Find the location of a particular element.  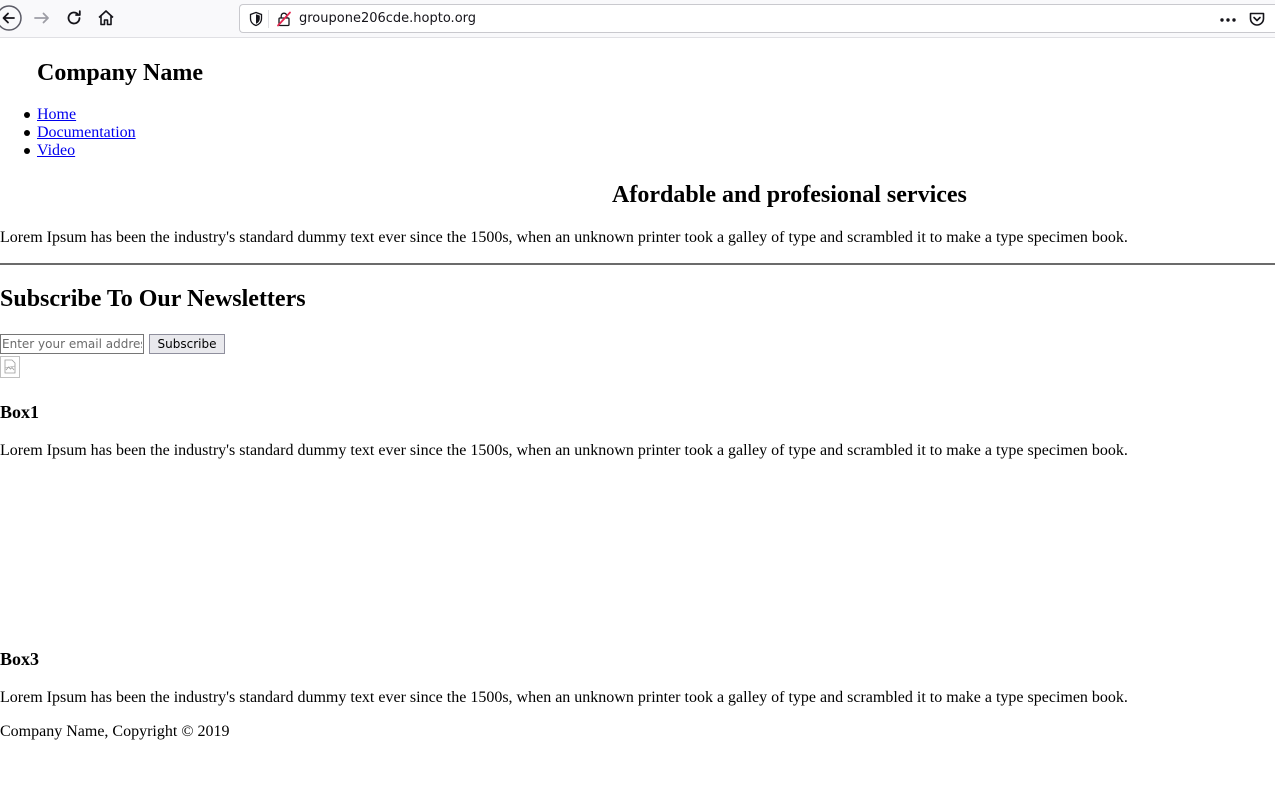

nav-item-documentation: Documentation is located at coordinates (68, 133).